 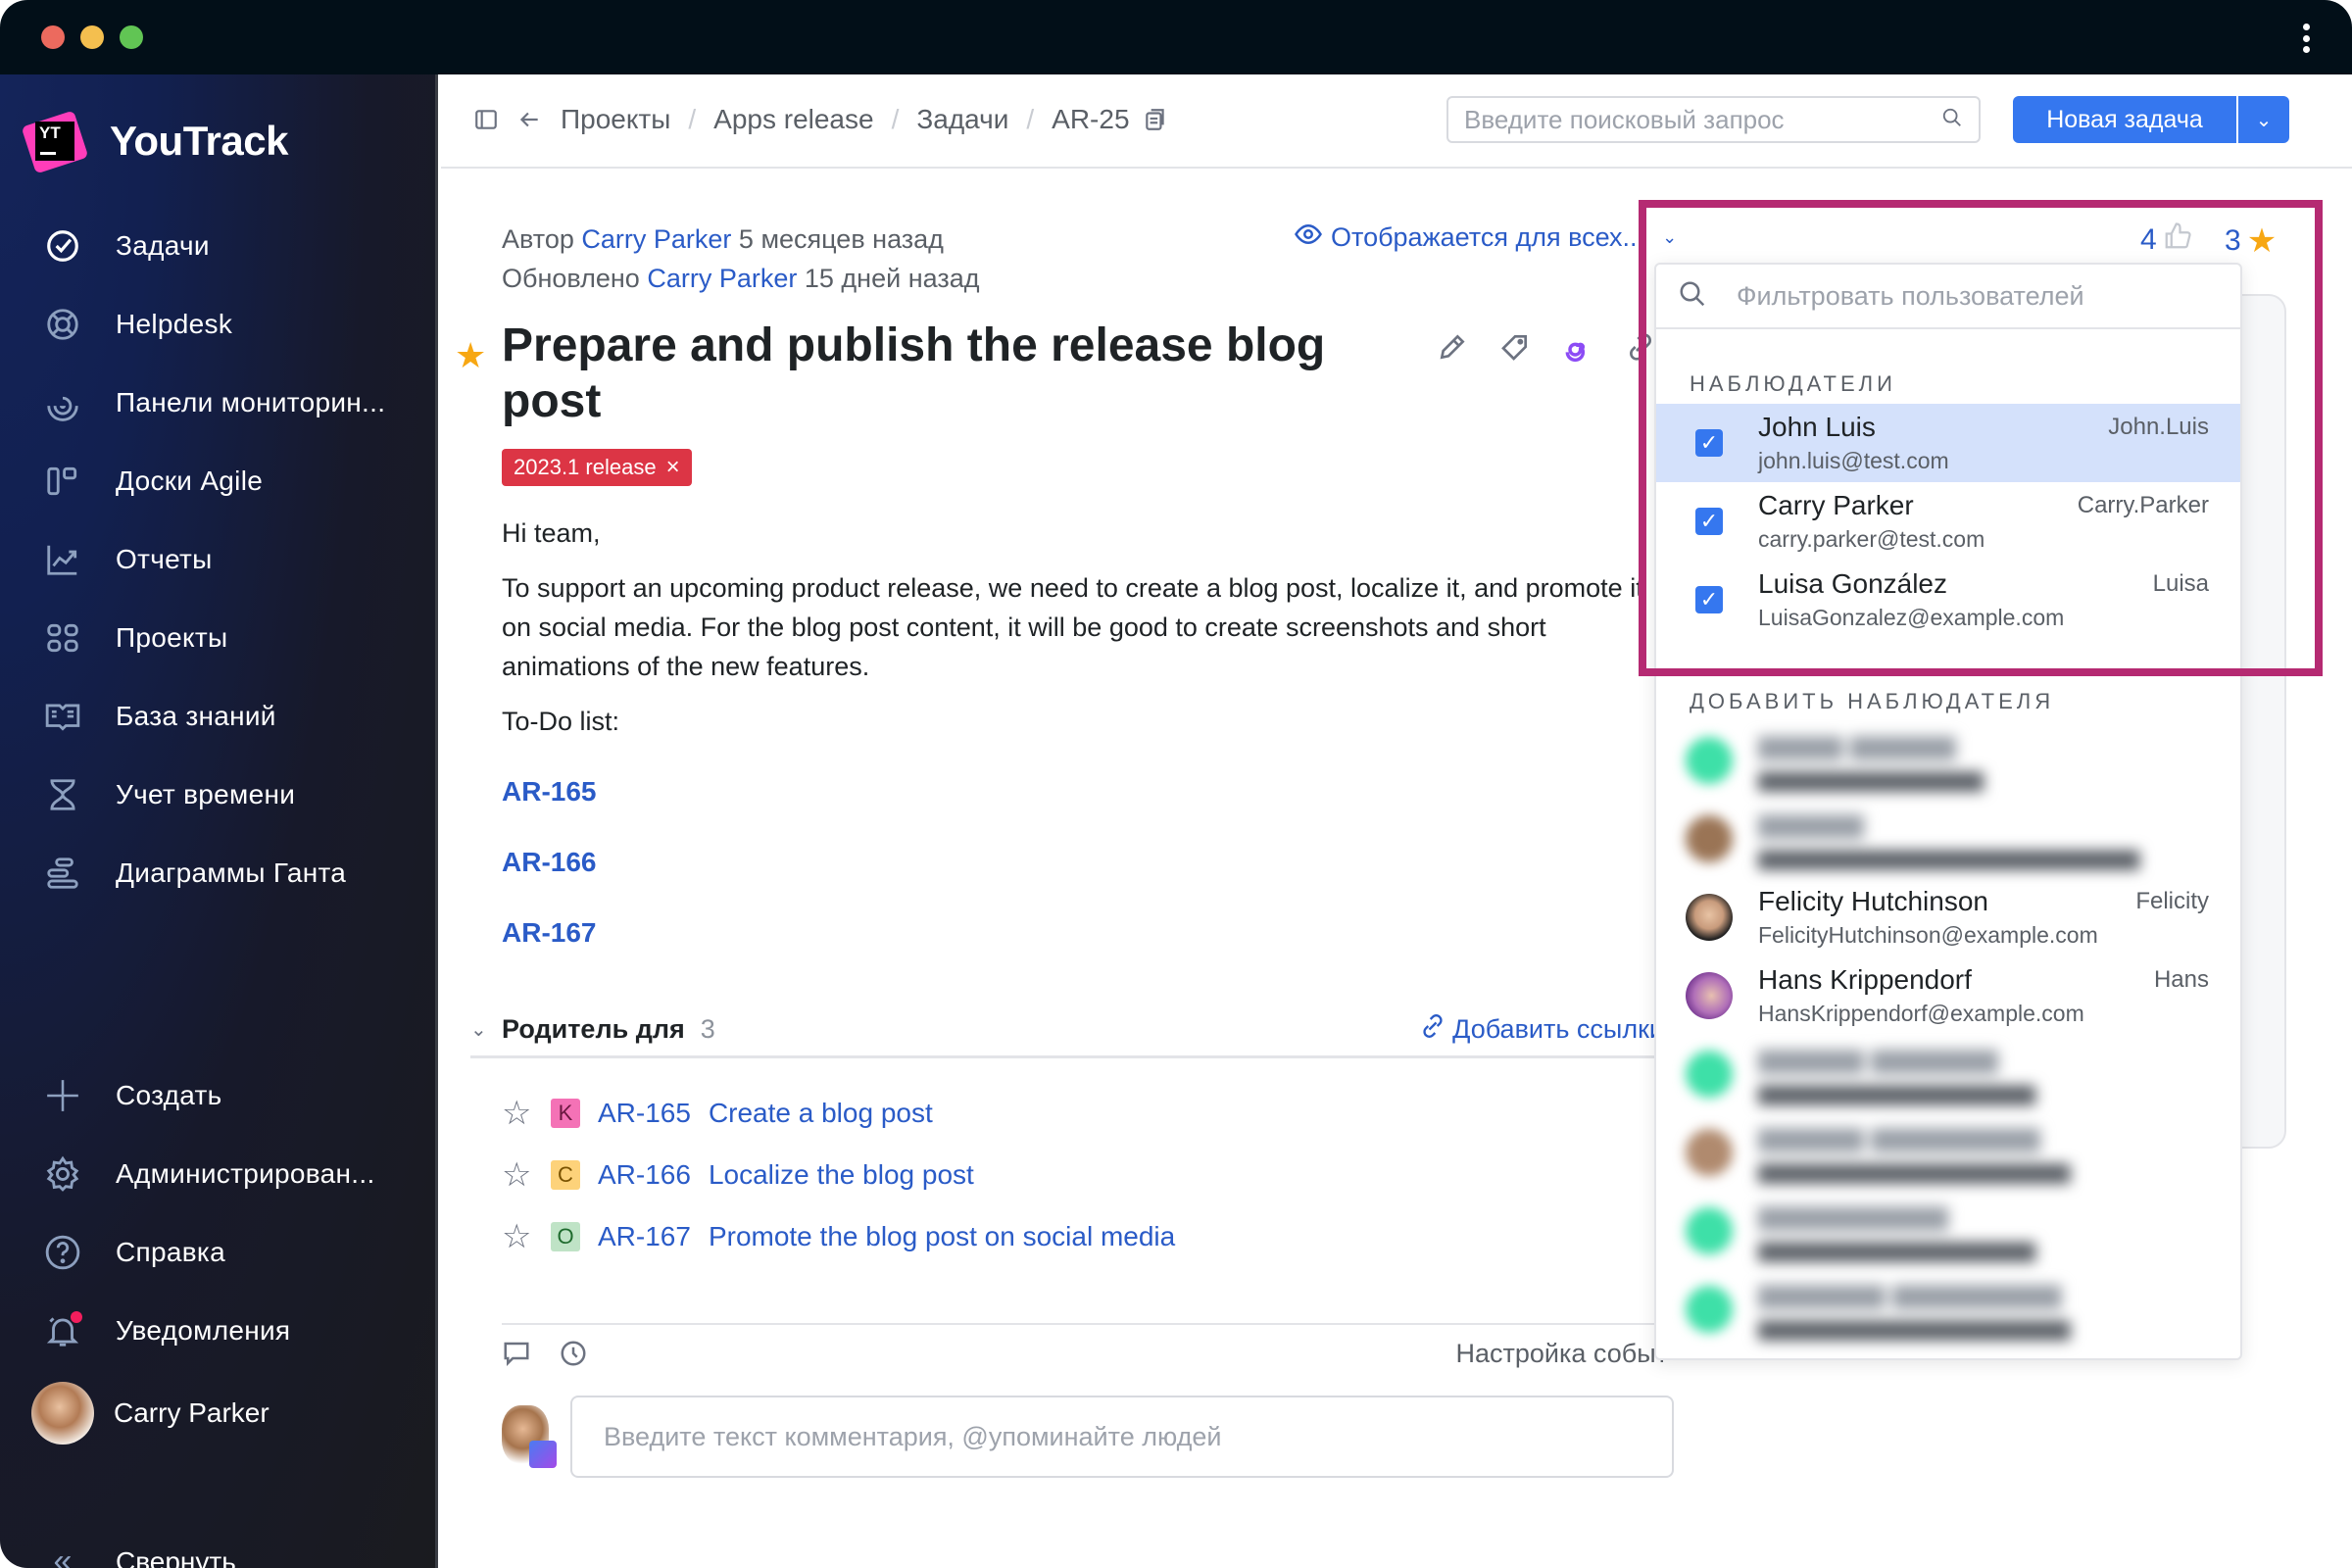 What do you see at coordinates (1090, 933) in the screenshot?
I see `todo-link: AR-167` at bounding box center [1090, 933].